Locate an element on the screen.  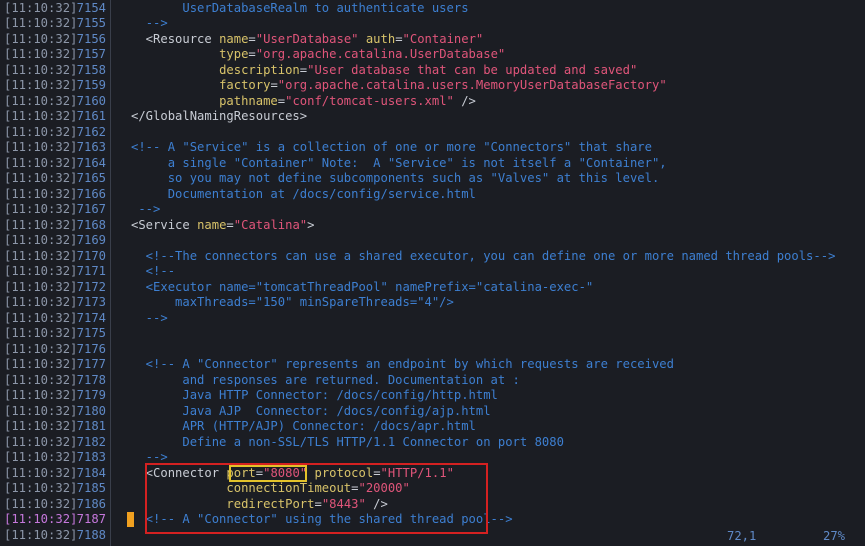
code-token: --> is located at coordinates (156, 23).